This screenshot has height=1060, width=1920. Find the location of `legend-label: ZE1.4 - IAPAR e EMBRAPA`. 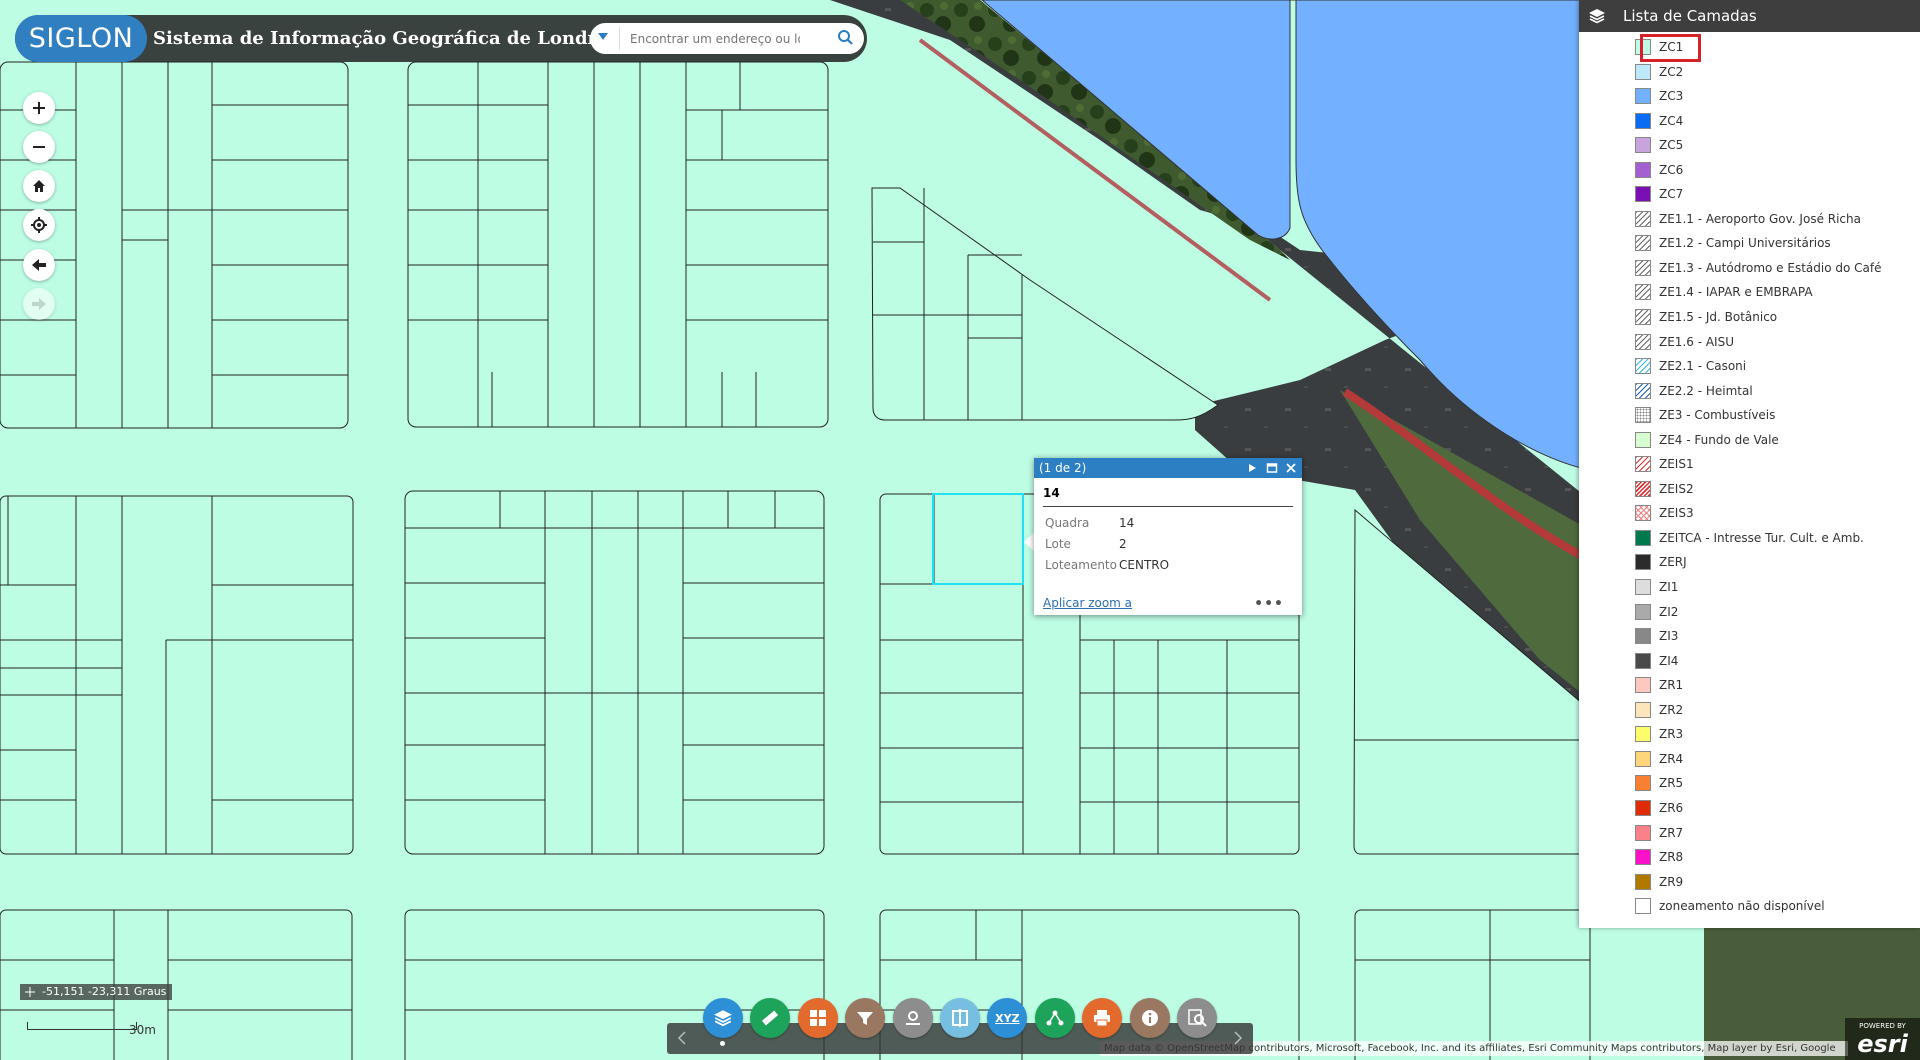

legend-label: ZE1.4 - IAPAR e EMBRAPA is located at coordinates (1736, 292).